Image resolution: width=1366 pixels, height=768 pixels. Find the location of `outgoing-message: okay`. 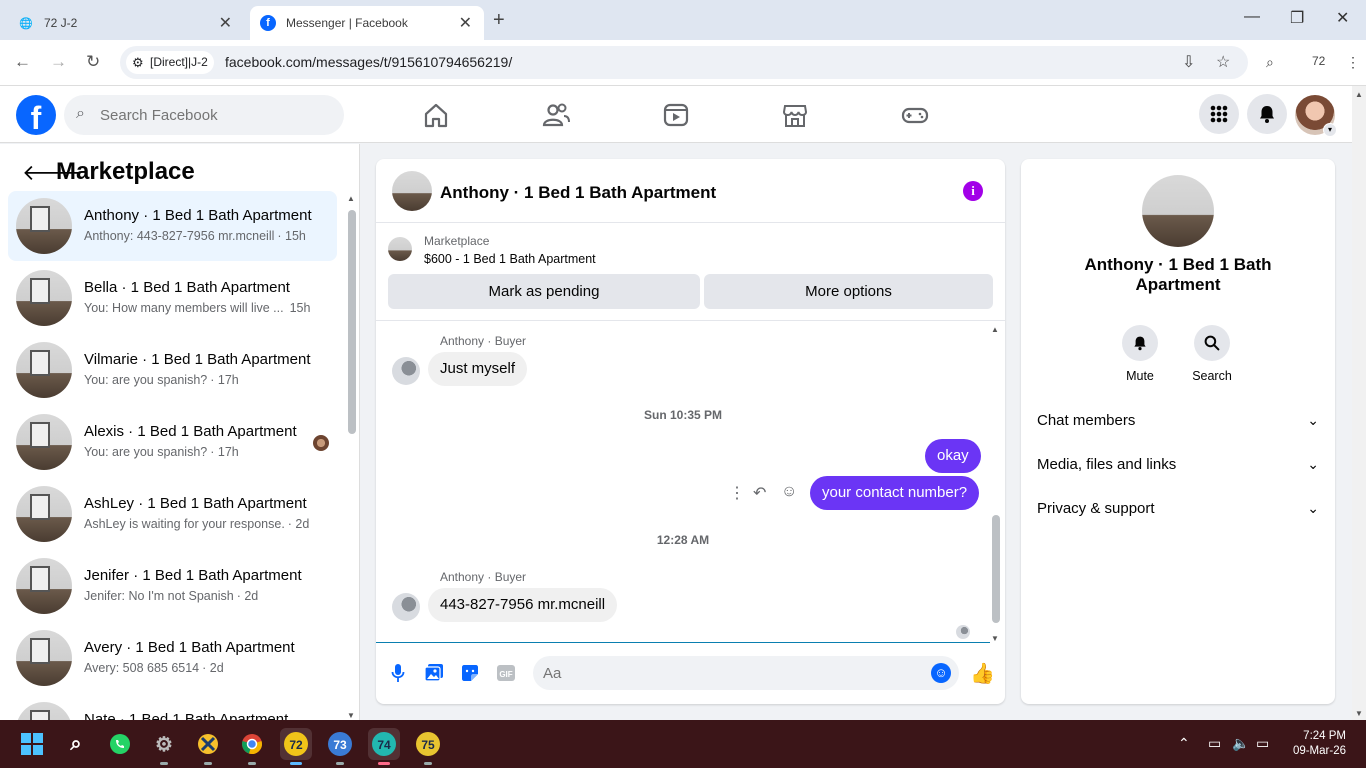

outgoing-message: okay is located at coordinates (953, 456).